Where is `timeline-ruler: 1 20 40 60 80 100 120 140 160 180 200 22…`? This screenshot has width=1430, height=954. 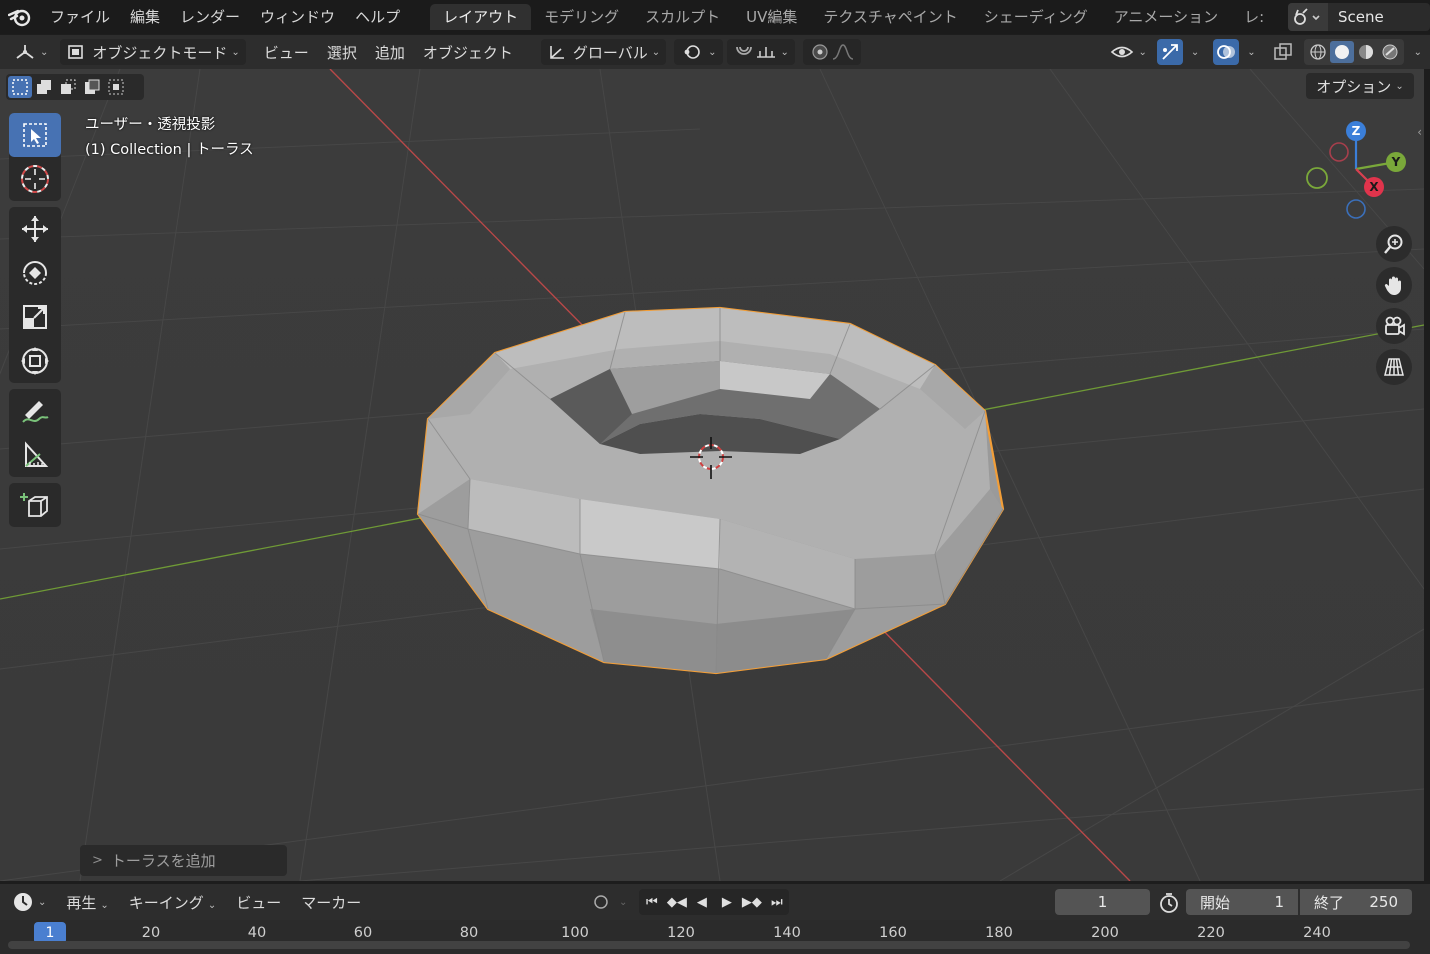 timeline-ruler: 1 20 40 60 80 100 120 140 160 180 200 22… is located at coordinates (715, 937).